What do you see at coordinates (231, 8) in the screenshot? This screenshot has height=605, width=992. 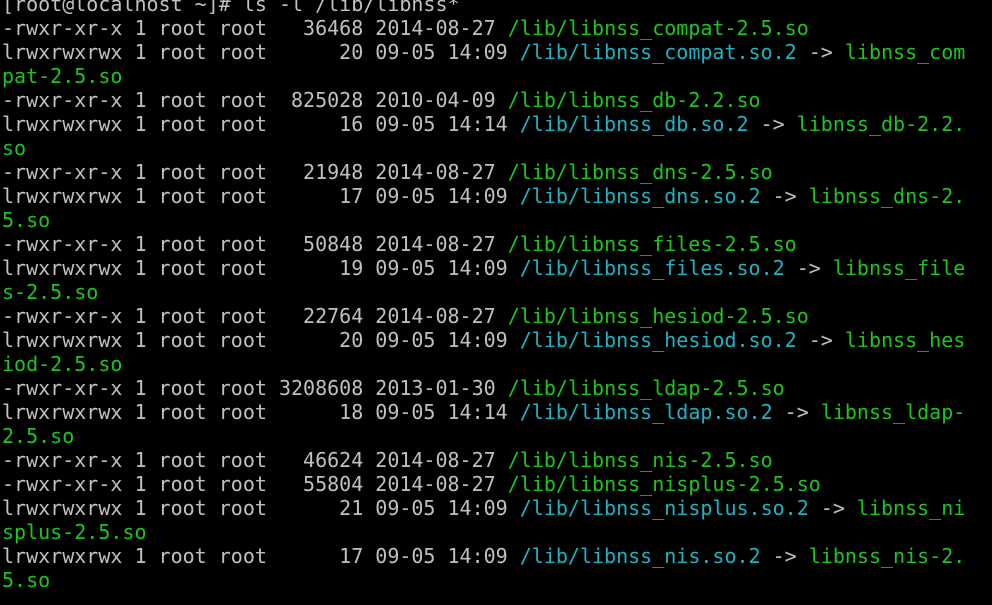 I see `line-text: [root@localhost ~]# ls -l /lib/libnss*` at bounding box center [231, 8].